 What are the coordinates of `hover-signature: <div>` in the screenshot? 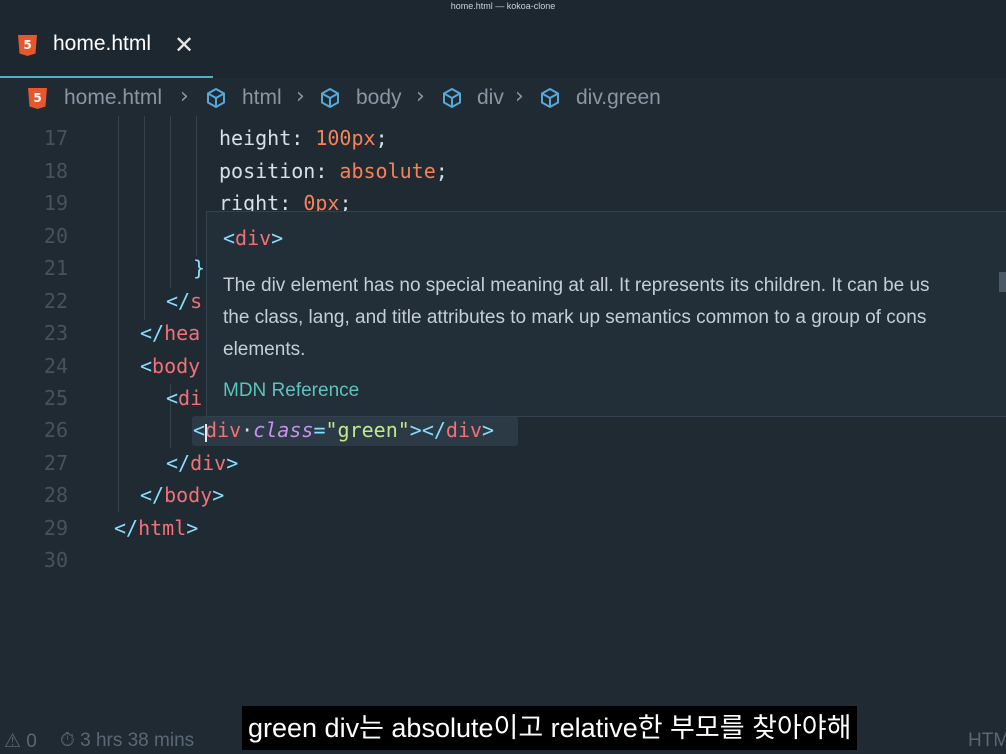 It's located at (253, 238).